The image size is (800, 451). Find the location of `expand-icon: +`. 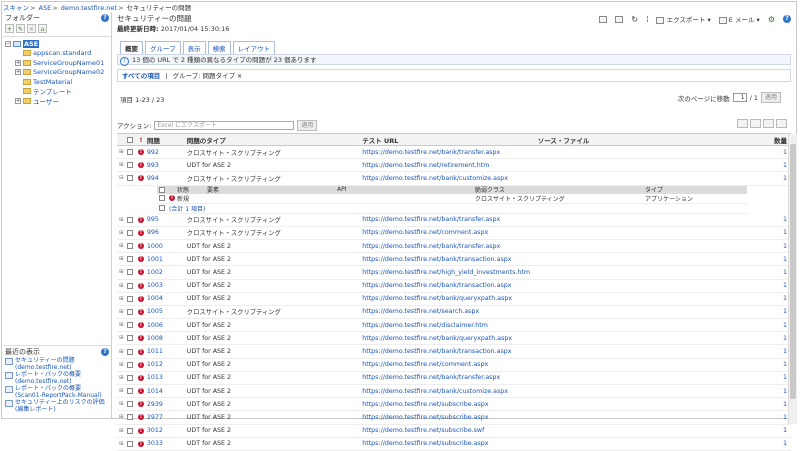

expand-icon: + is located at coordinates (18, 62).